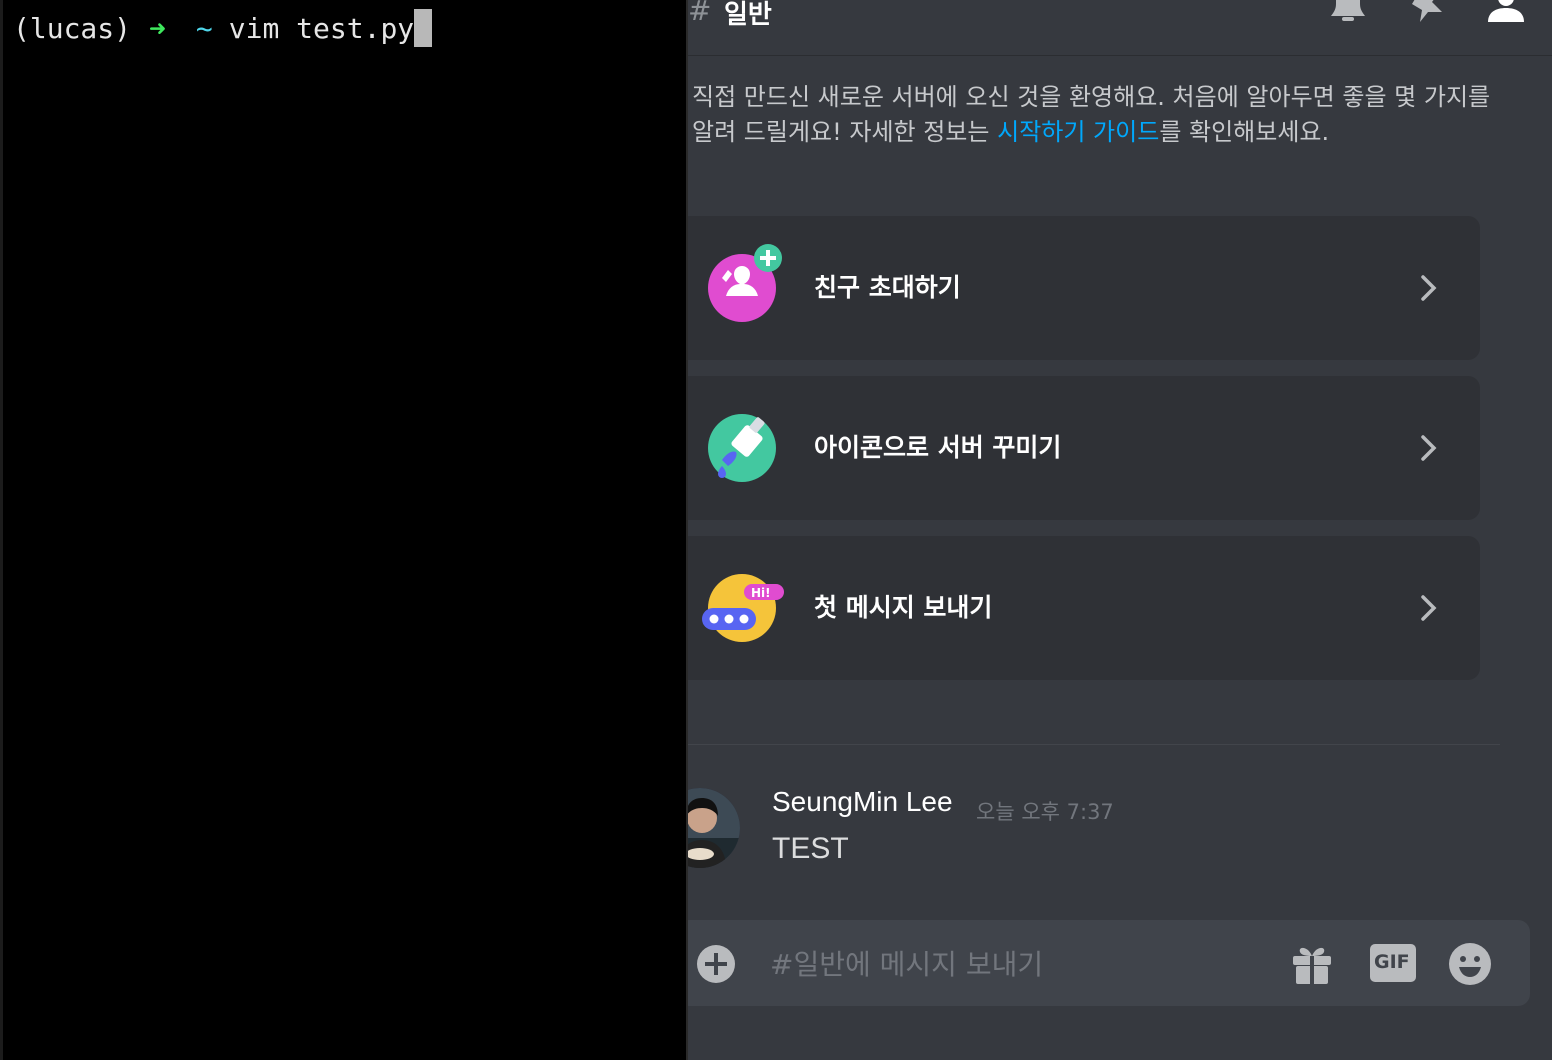 The width and height of the screenshot is (1552, 1060). Describe the element at coordinates (700, 13) in the screenshot. I see `channel-hash-icon: #` at that location.